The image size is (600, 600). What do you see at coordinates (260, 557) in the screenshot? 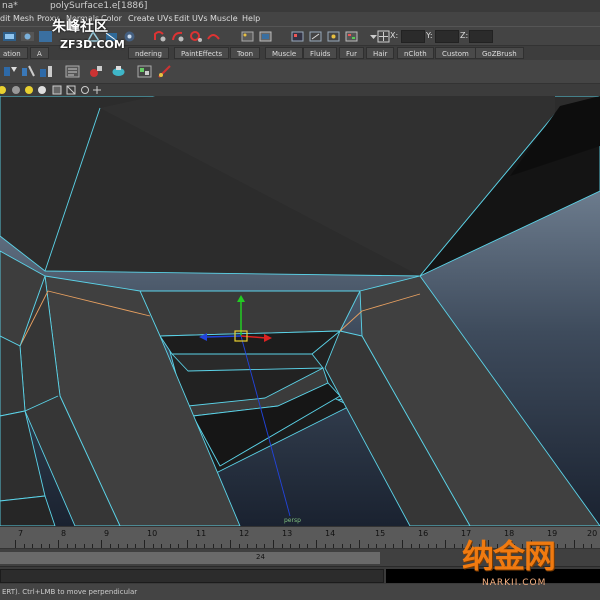
I see `current-frame-value: 24` at bounding box center [260, 557].